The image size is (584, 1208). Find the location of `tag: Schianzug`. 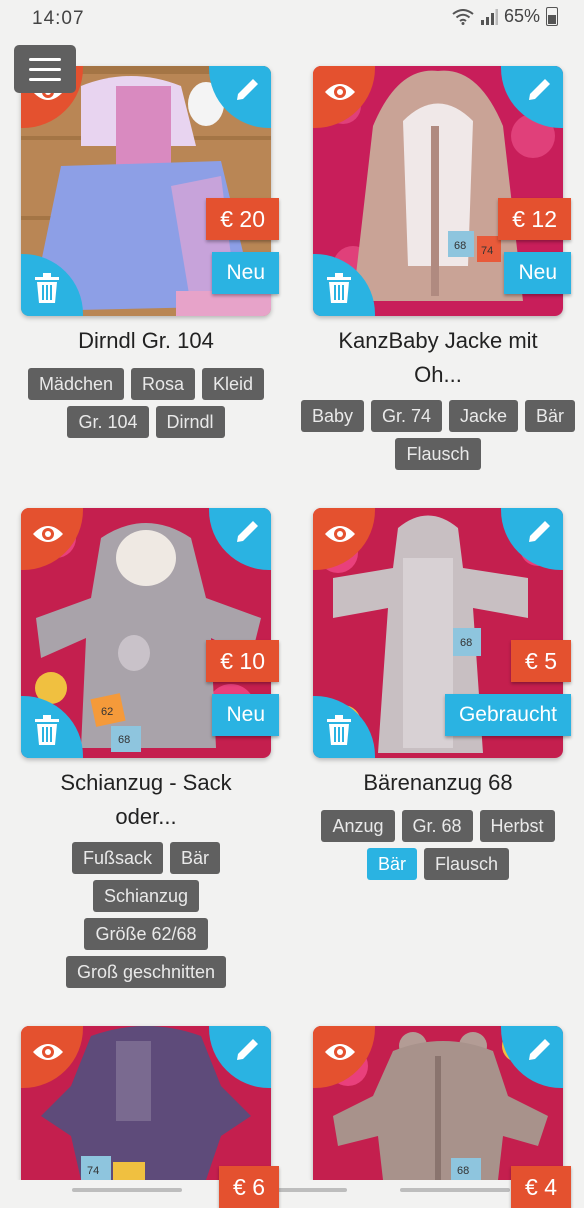

tag: Schianzug is located at coordinates (146, 896).